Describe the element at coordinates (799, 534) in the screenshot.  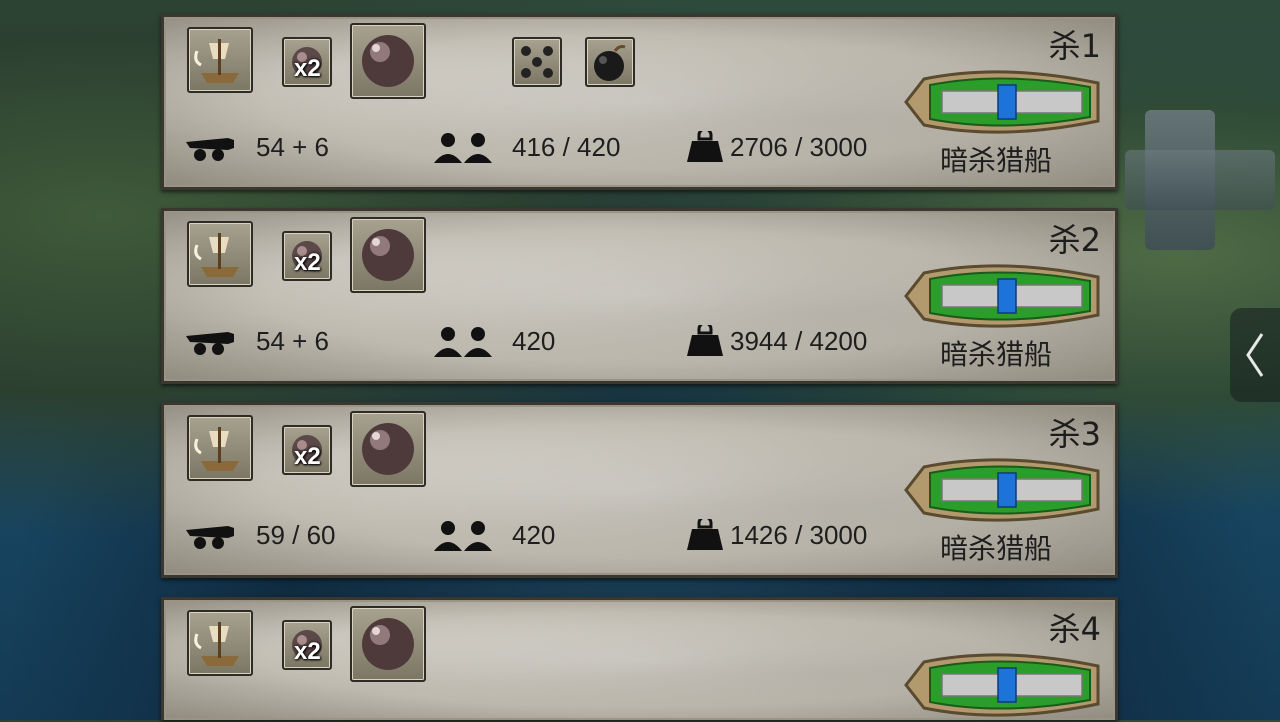
I see `cargo-value: 1426 / 3000` at that location.